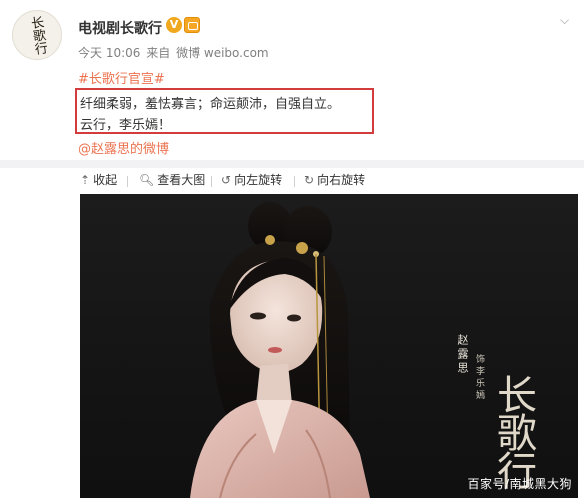 Image resolution: width=584 pixels, height=498 pixels. I want to click on rotate-left-icon: ↺, so click(226, 179).